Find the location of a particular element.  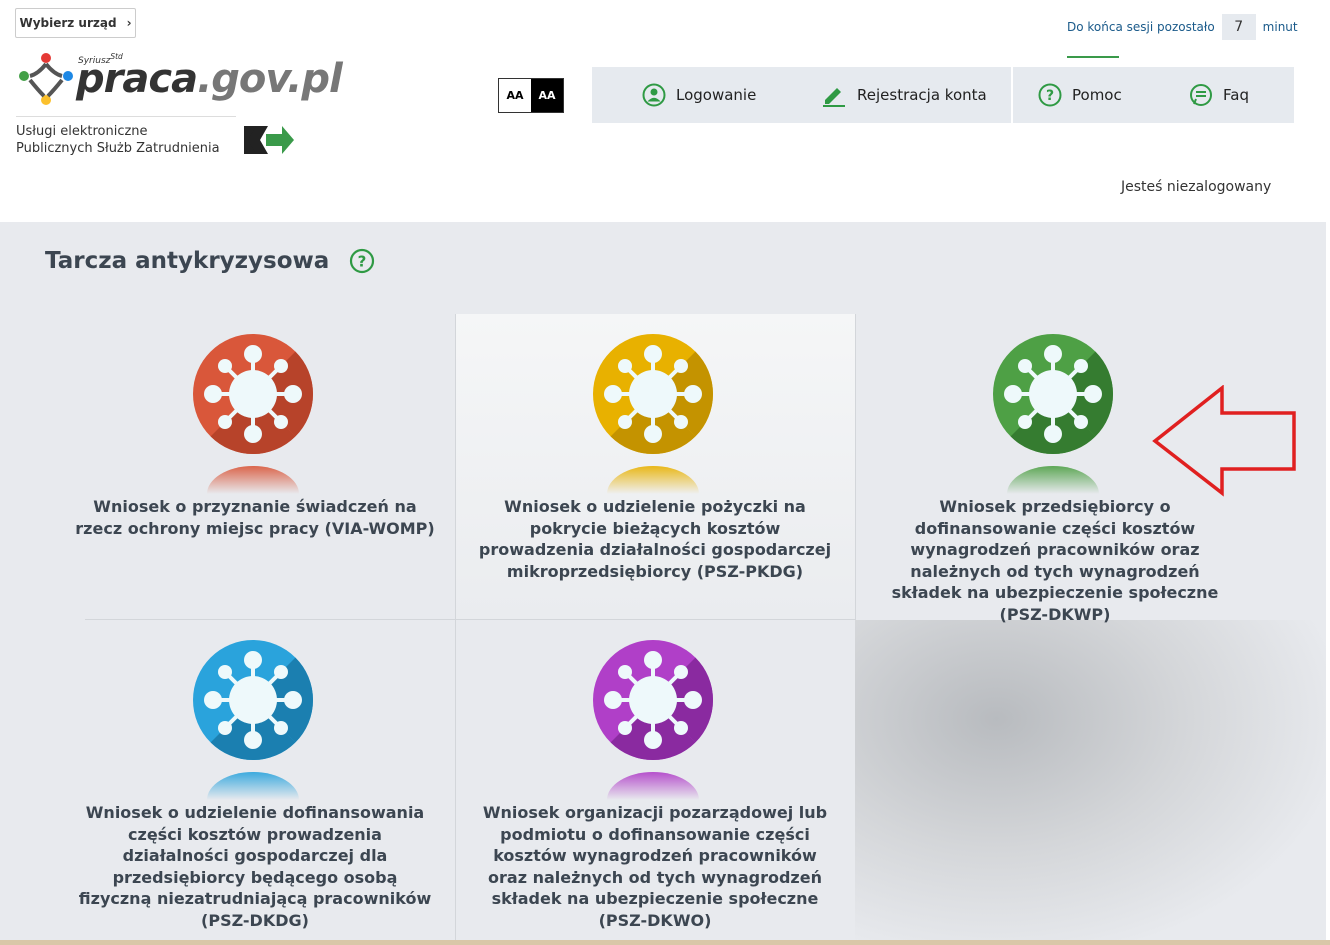

chat-icon is located at coordinates (1201, 95).